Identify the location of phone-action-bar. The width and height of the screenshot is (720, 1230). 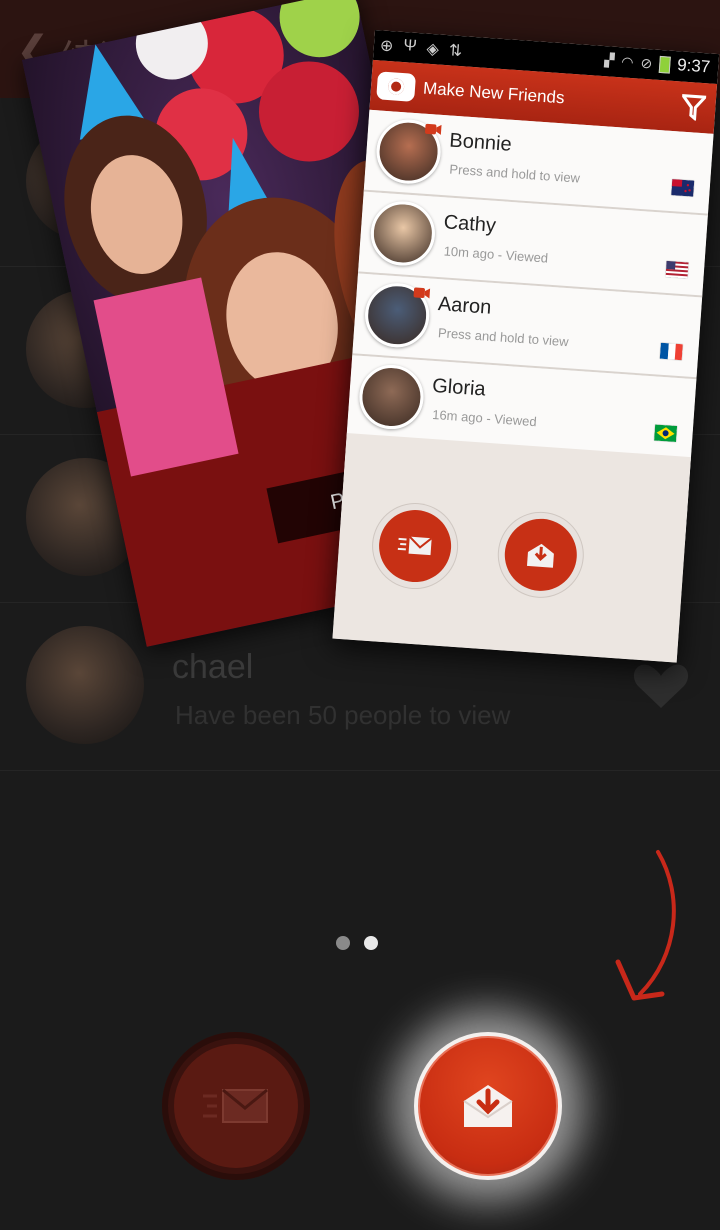
(511, 548).